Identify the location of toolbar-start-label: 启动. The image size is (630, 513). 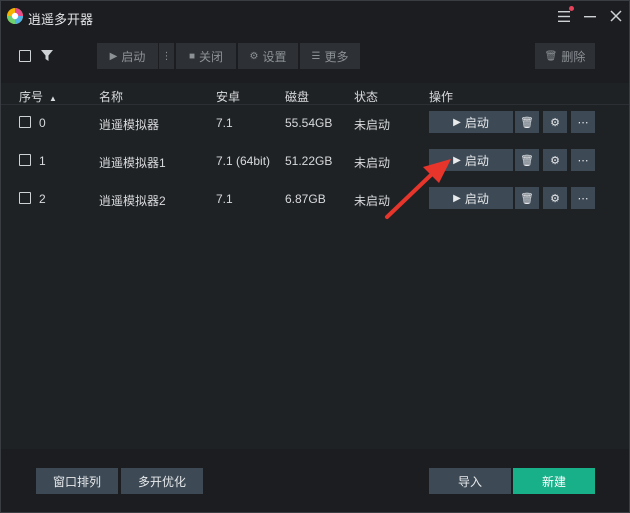
(133, 56).